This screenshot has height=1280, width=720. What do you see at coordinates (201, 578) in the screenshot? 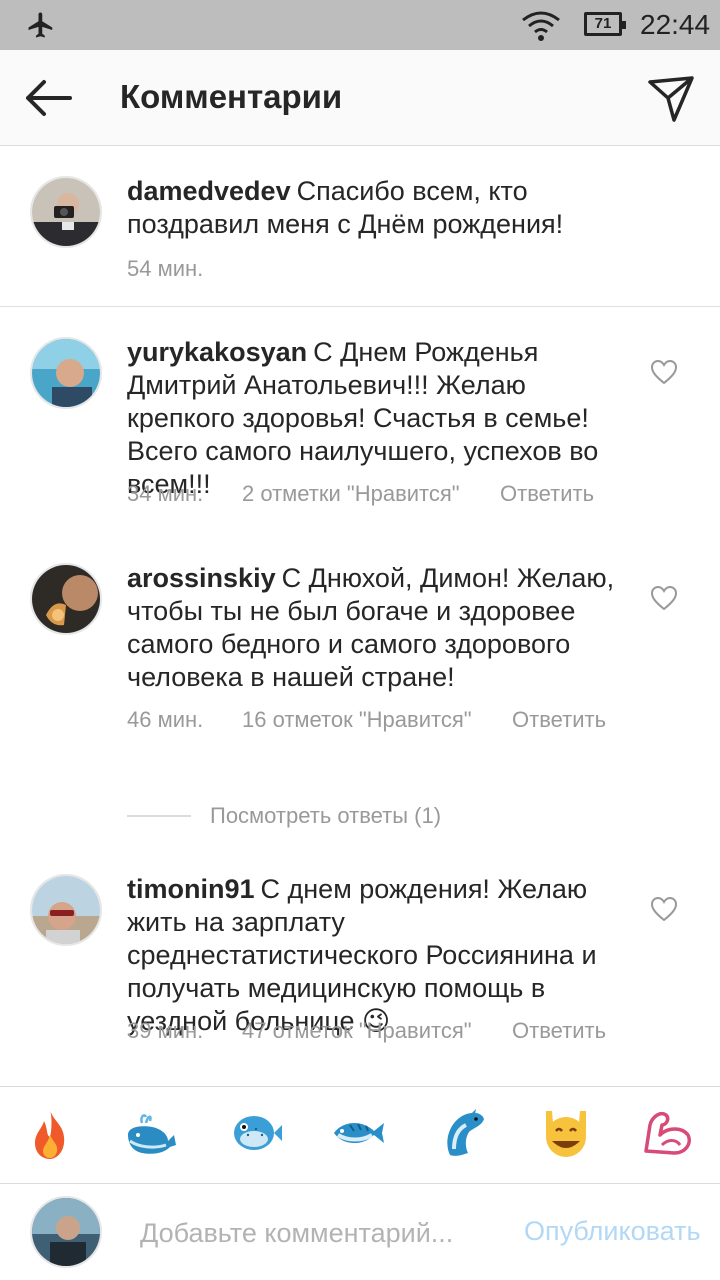
I see `comment-username: arossinskiy` at bounding box center [201, 578].